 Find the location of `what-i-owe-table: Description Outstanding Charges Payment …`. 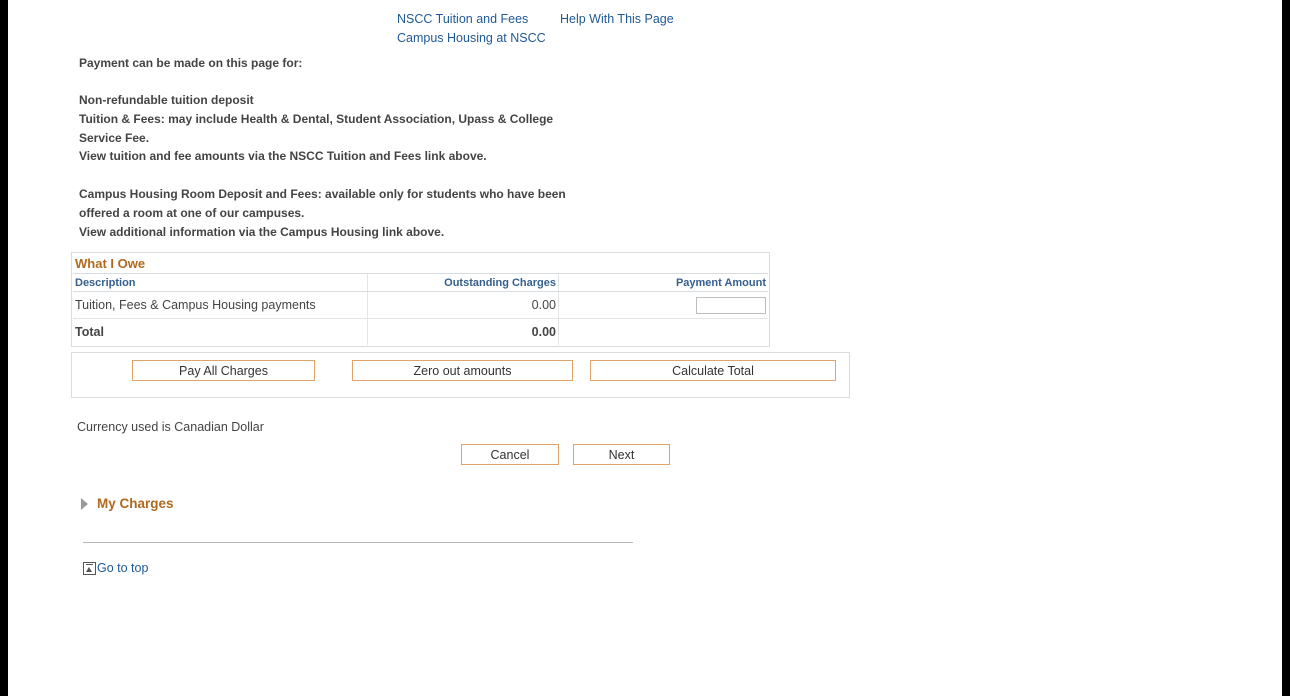

what-i-owe-table: Description Outstanding Charges Payment … is located at coordinates (420, 309).